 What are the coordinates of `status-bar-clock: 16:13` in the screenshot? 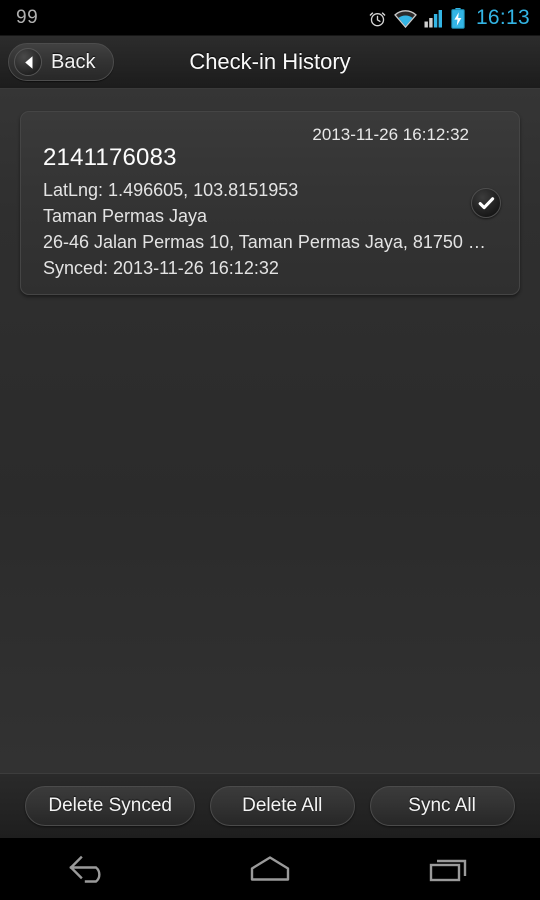 It's located at (502, 17).